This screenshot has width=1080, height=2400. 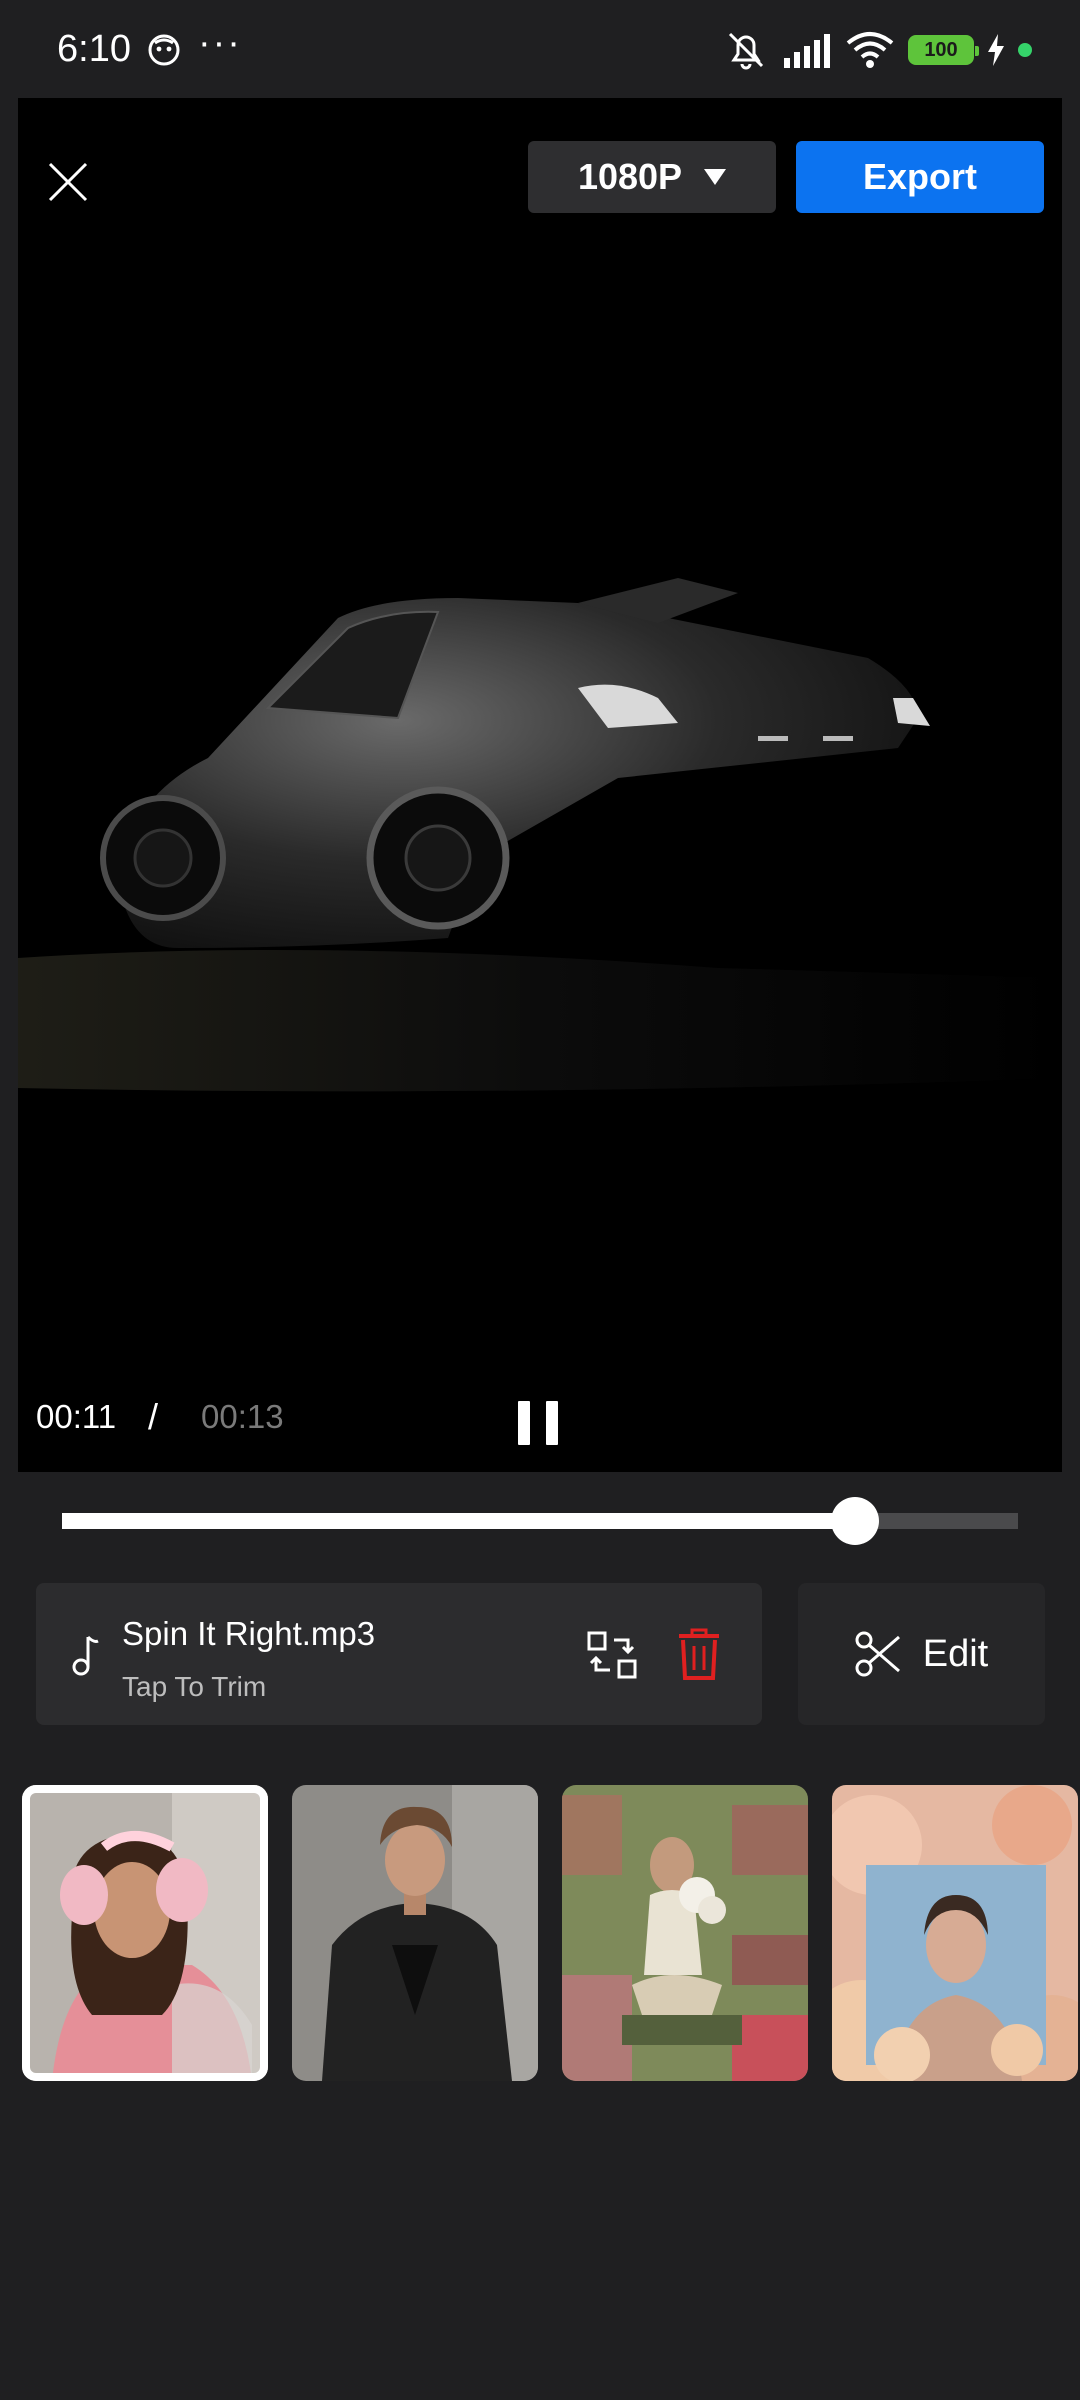 What do you see at coordinates (459, 1521) in the screenshot?
I see `progress-fill` at bounding box center [459, 1521].